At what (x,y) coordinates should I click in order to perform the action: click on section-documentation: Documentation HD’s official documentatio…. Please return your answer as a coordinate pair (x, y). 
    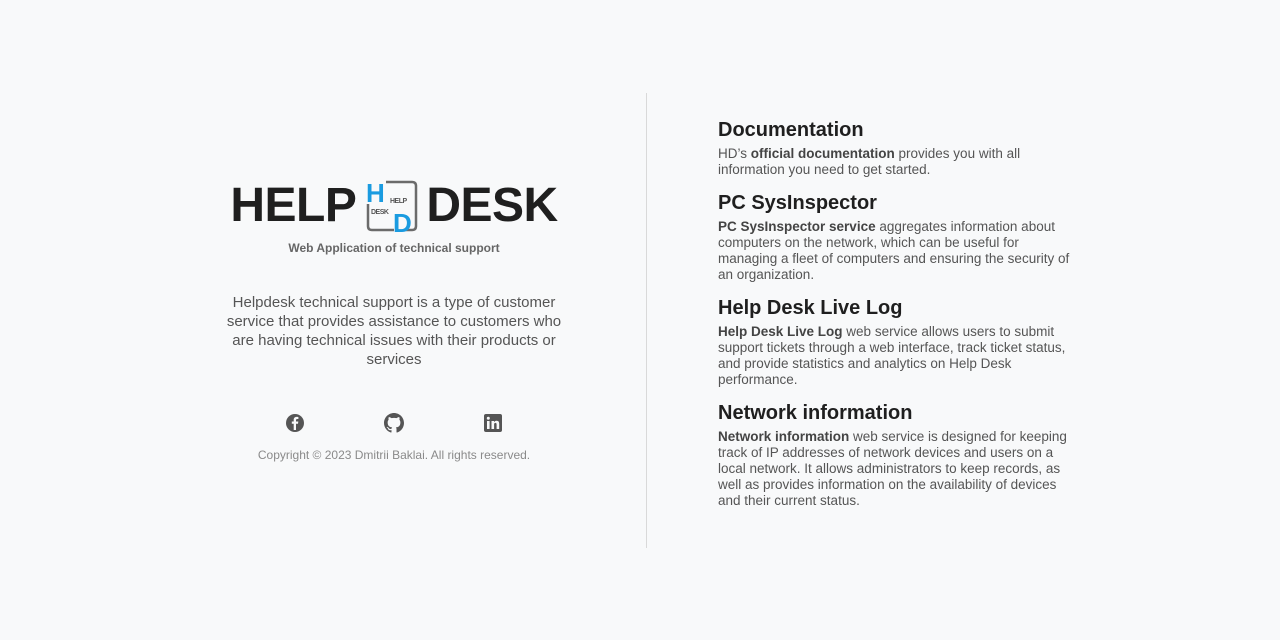
    Looking at the image, I should click on (898, 147).